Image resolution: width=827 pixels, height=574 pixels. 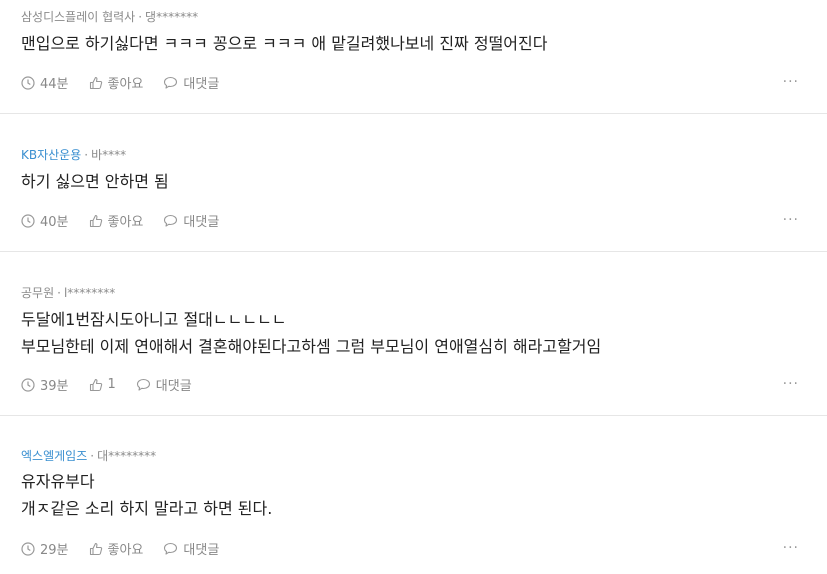 What do you see at coordinates (58, 481) in the screenshot?
I see `comment-line: 유자유부다` at bounding box center [58, 481].